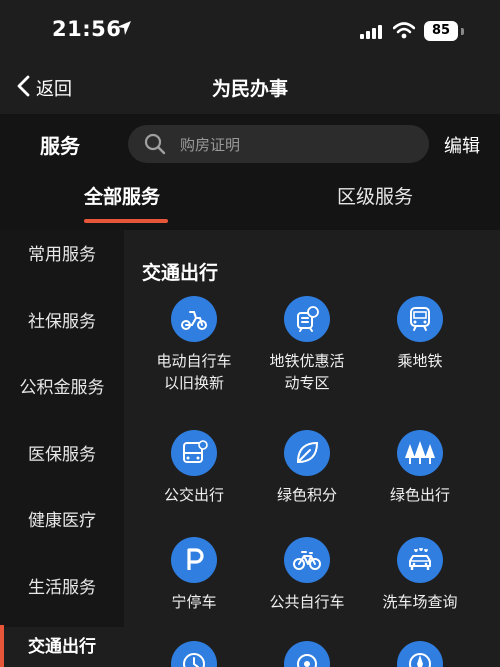 Image resolution: width=500 pixels, height=667 pixels. I want to click on compass-icon, so click(420, 654).